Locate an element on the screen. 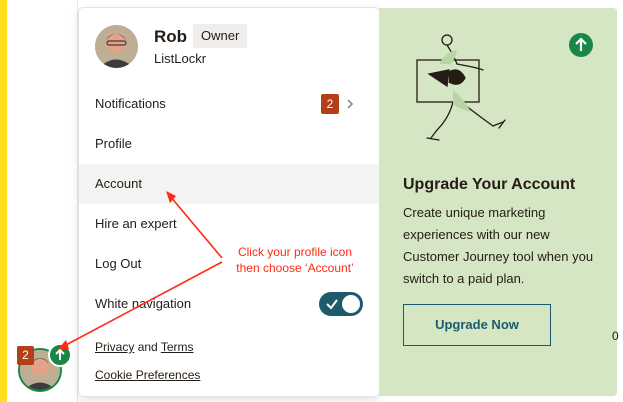 The width and height of the screenshot is (623, 402). annotation-arrows is located at coordinates (140, 270).